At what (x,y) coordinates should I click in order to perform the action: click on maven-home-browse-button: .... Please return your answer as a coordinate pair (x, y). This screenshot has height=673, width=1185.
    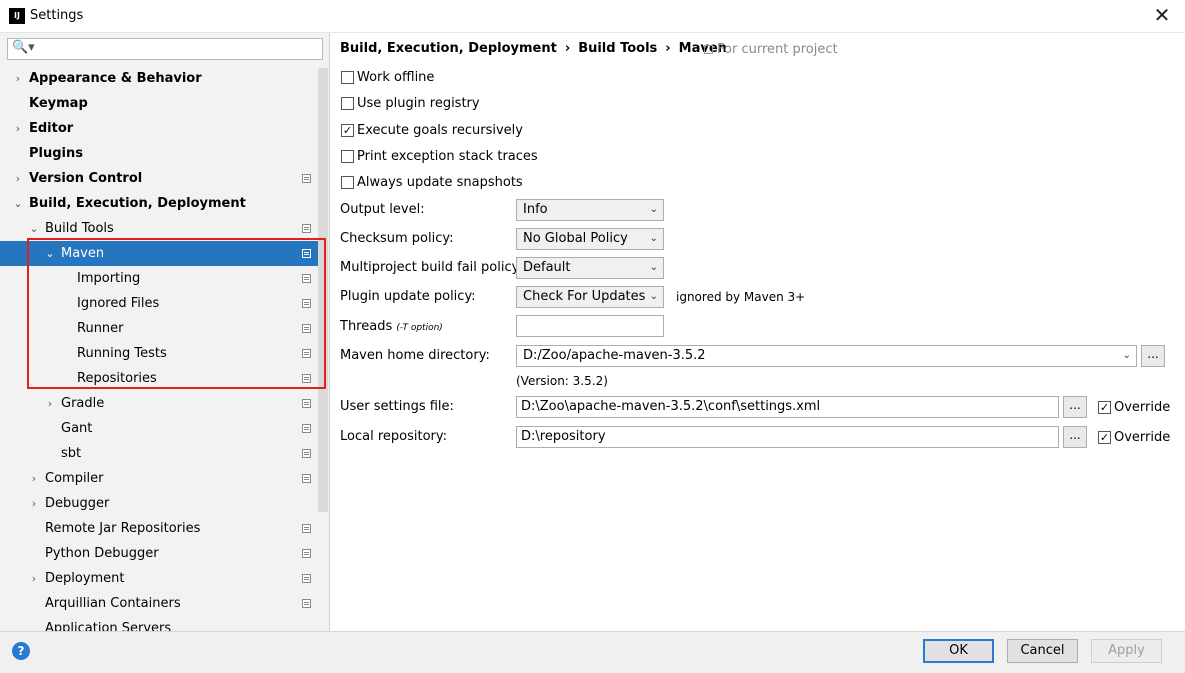
    Looking at the image, I should click on (1153, 356).